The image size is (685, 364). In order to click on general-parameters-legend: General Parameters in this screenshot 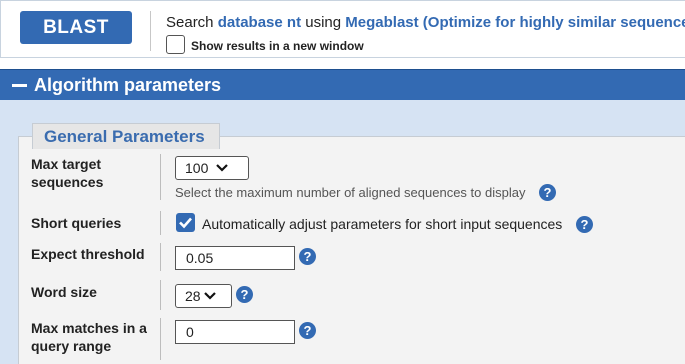, I will do `click(126, 136)`.